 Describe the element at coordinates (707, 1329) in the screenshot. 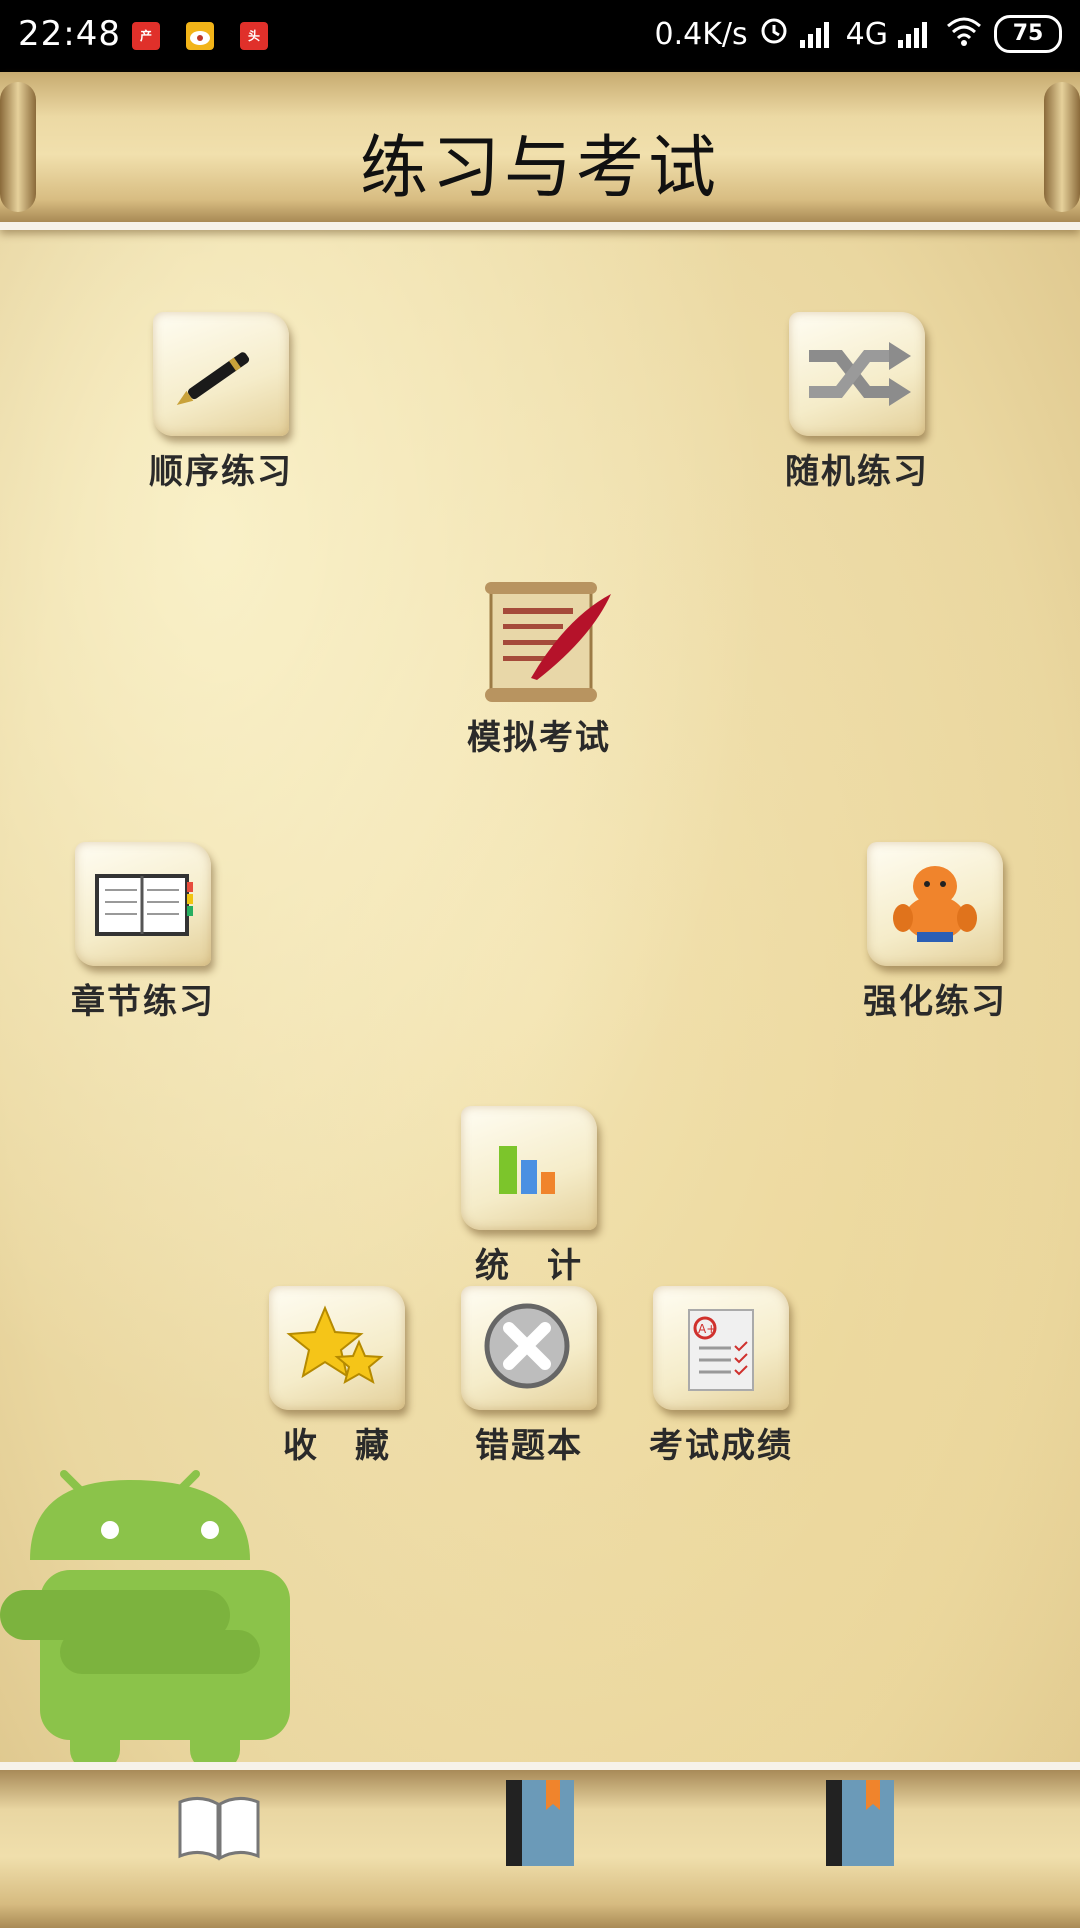

I see `svg-text: A+` at that location.